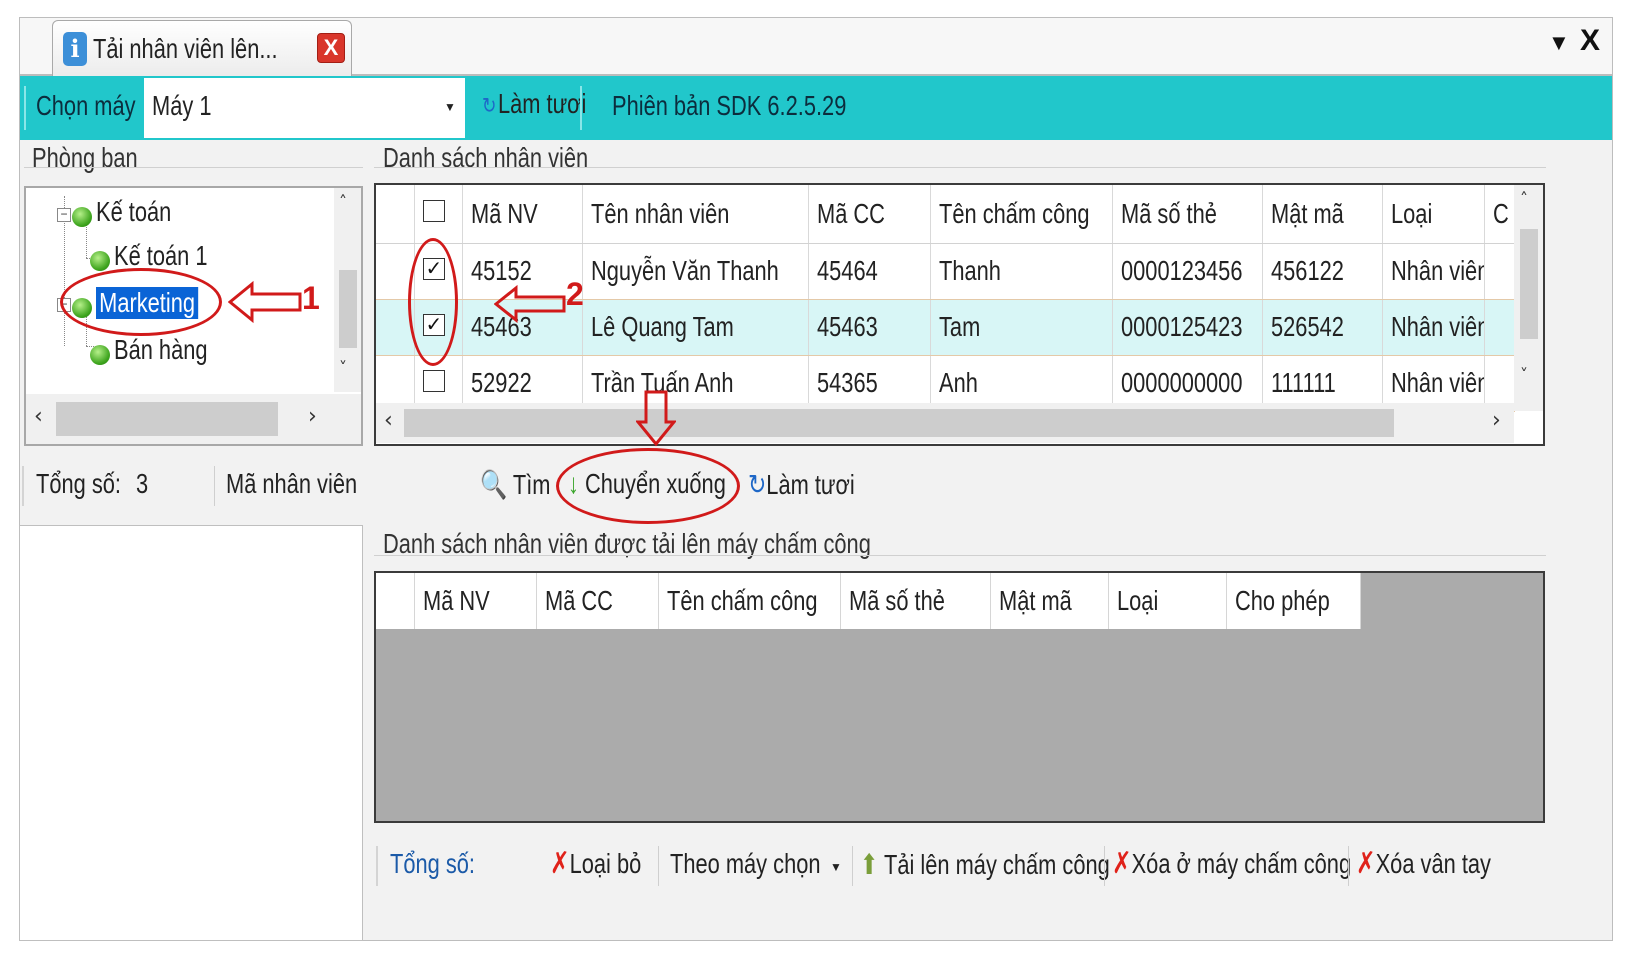  Describe the element at coordinates (78, 483) in the screenshot. I see `total-label: Tổng số:` at that location.